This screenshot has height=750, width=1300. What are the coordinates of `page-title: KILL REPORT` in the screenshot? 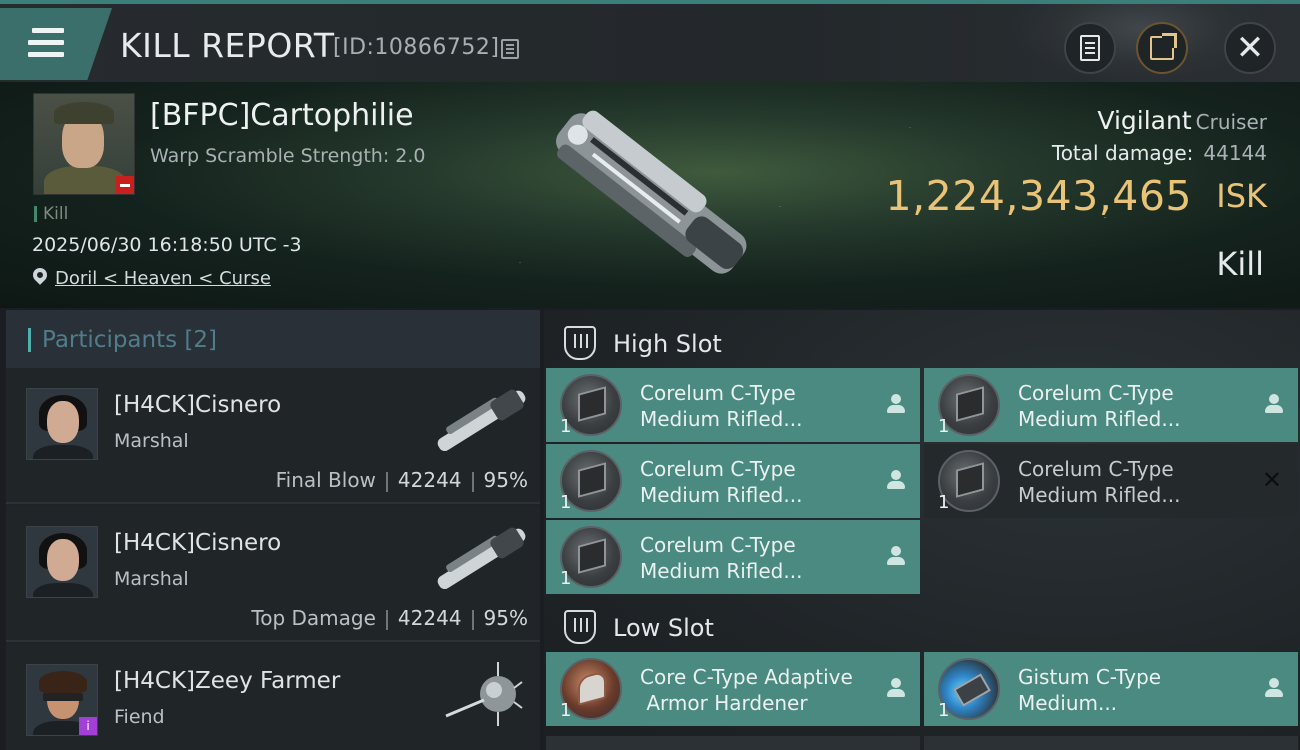 It's located at (227, 45).